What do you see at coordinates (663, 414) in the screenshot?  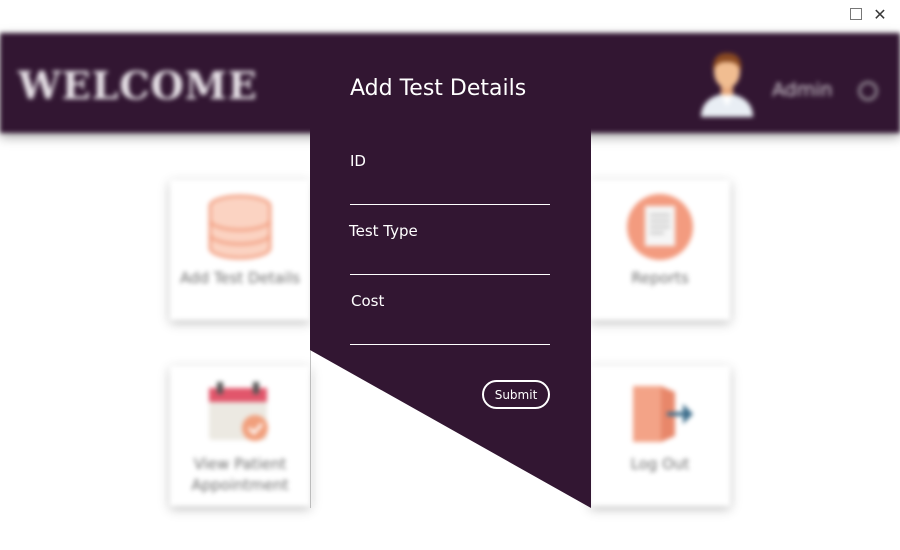 I see `logout-icon` at bounding box center [663, 414].